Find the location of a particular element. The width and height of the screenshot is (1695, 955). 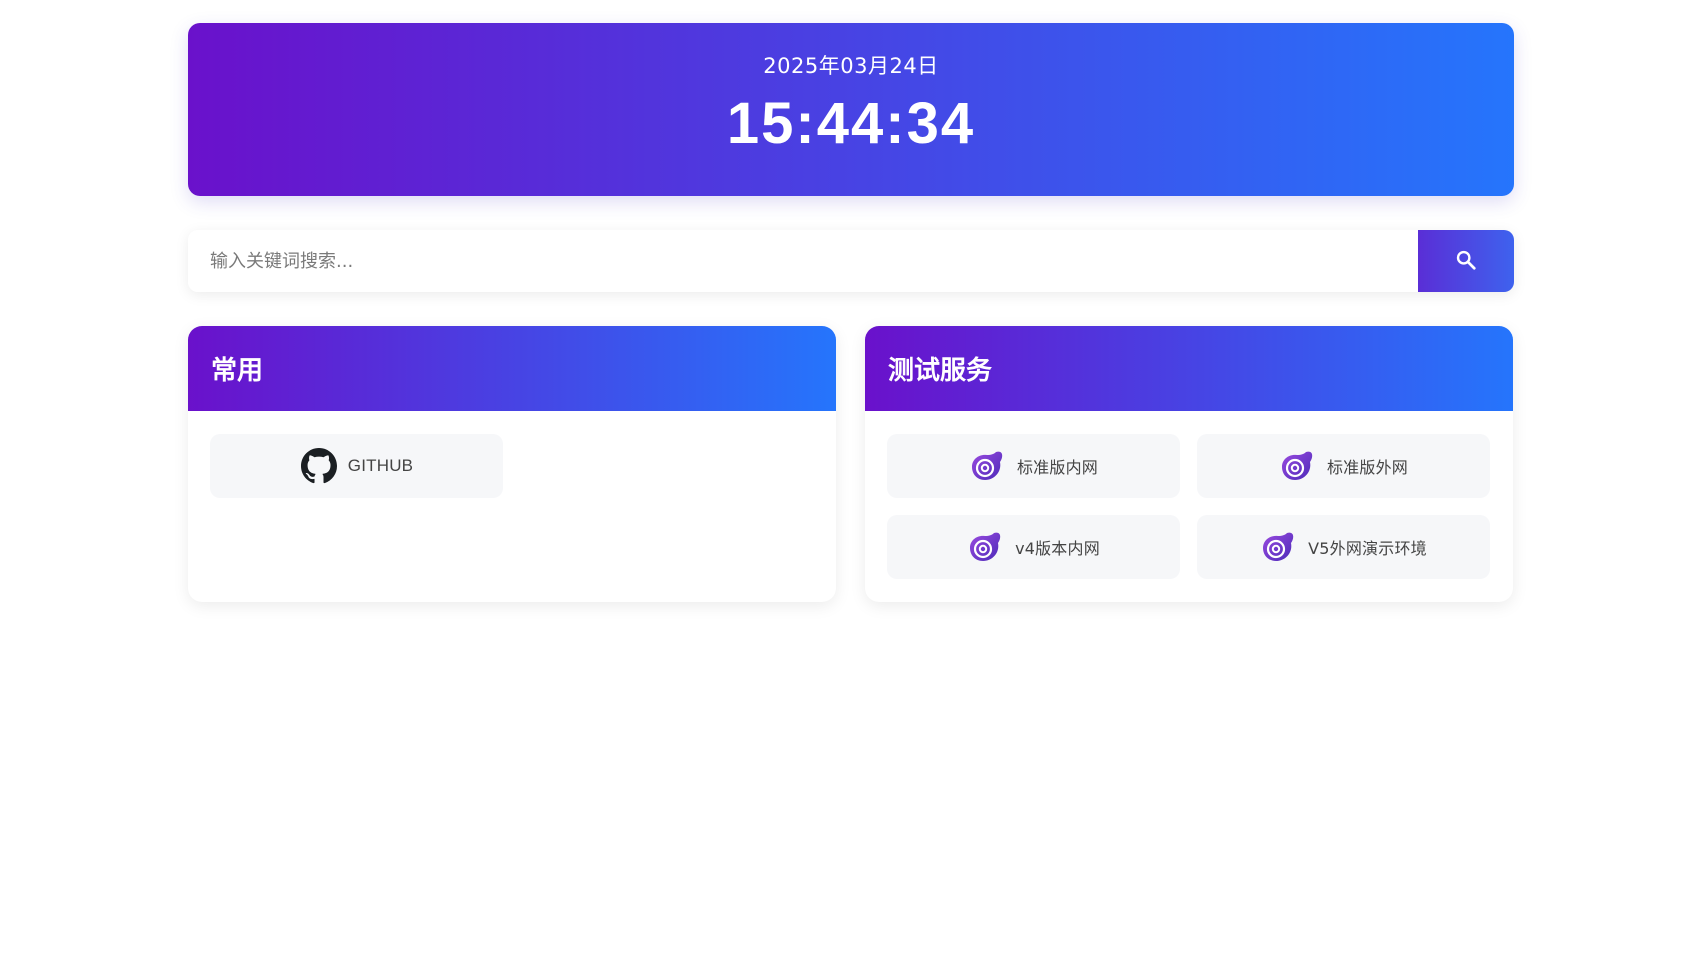

link-label: 标准版外网 is located at coordinates (1367, 467).